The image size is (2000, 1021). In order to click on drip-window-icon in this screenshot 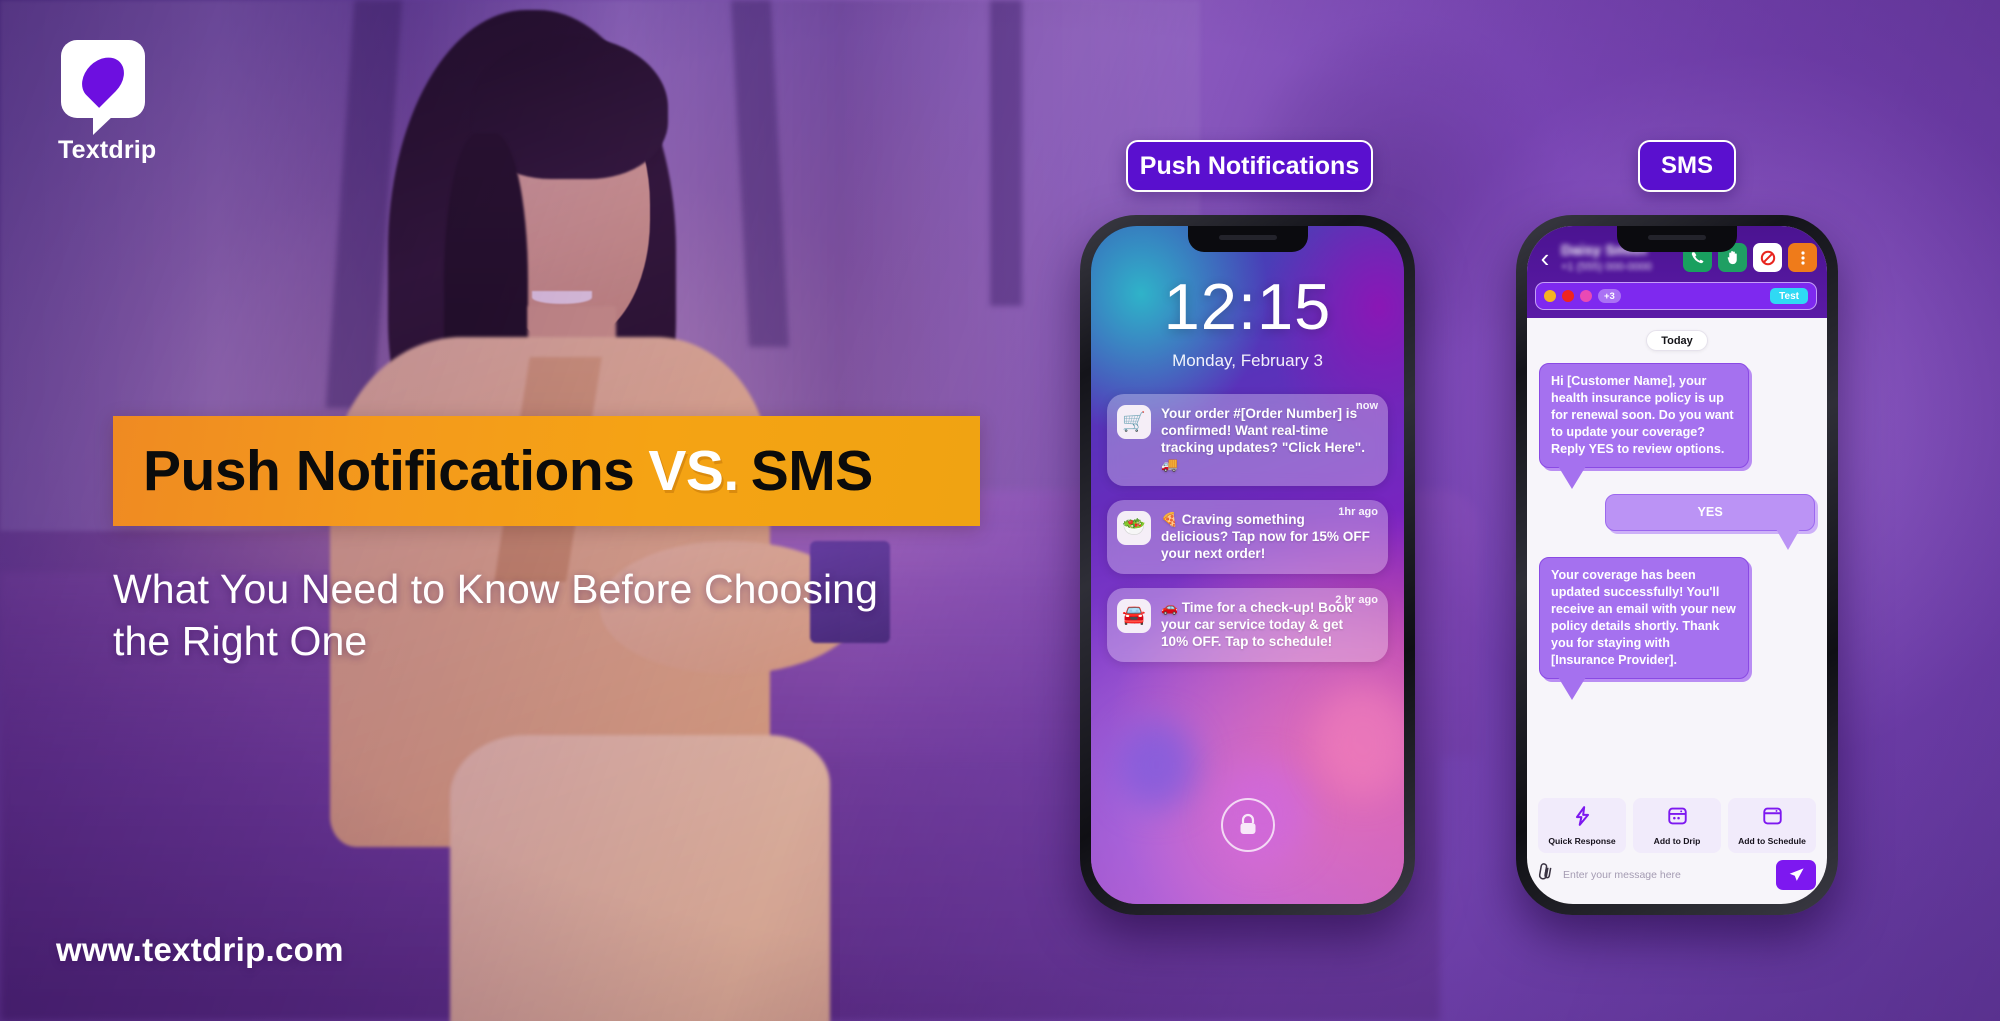, I will do `click(1677, 818)`.